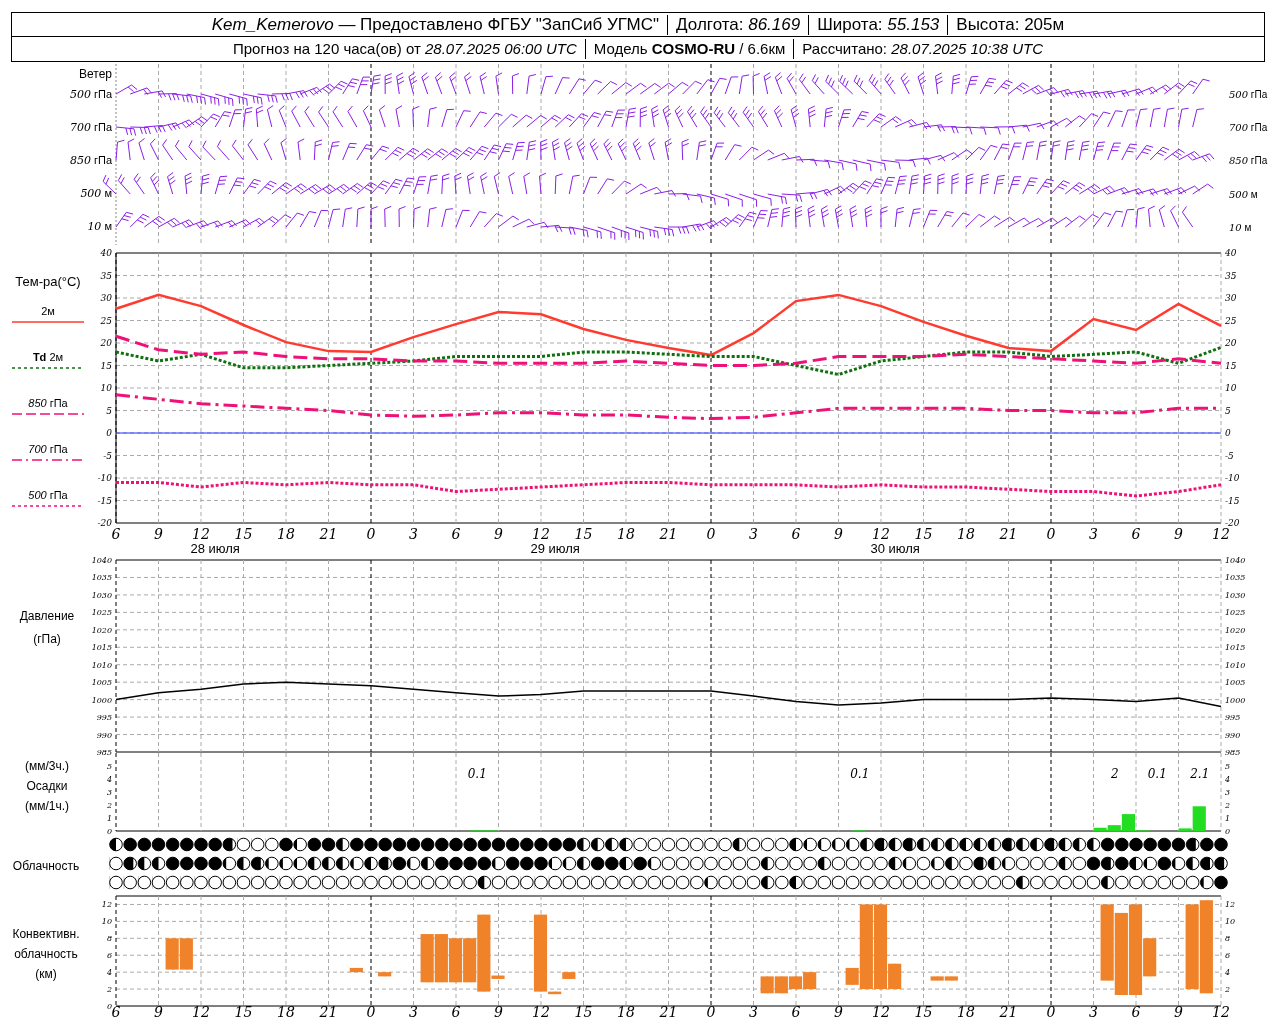 The image size is (1280, 1024). Describe the element at coordinates (435, 24) in the screenshot. I see `header-text: Kem_Kemerovo — Предоставлено ФГБУ "ЗапСиб УГМС"` at that location.